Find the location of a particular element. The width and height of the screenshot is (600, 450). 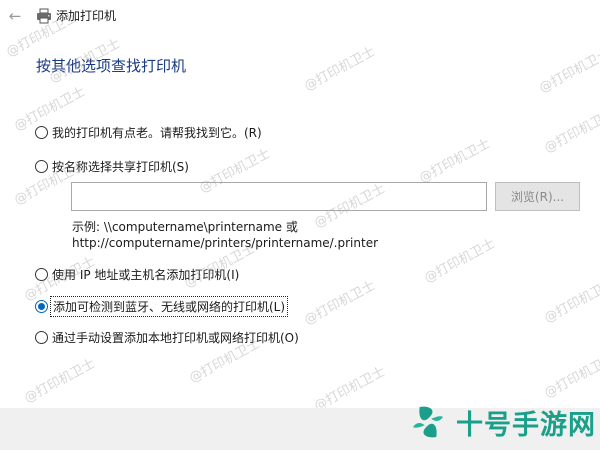

option-old-printer: 我的打印机有点老。请帮我找到它。(R) is located at coordinates (148, 132).